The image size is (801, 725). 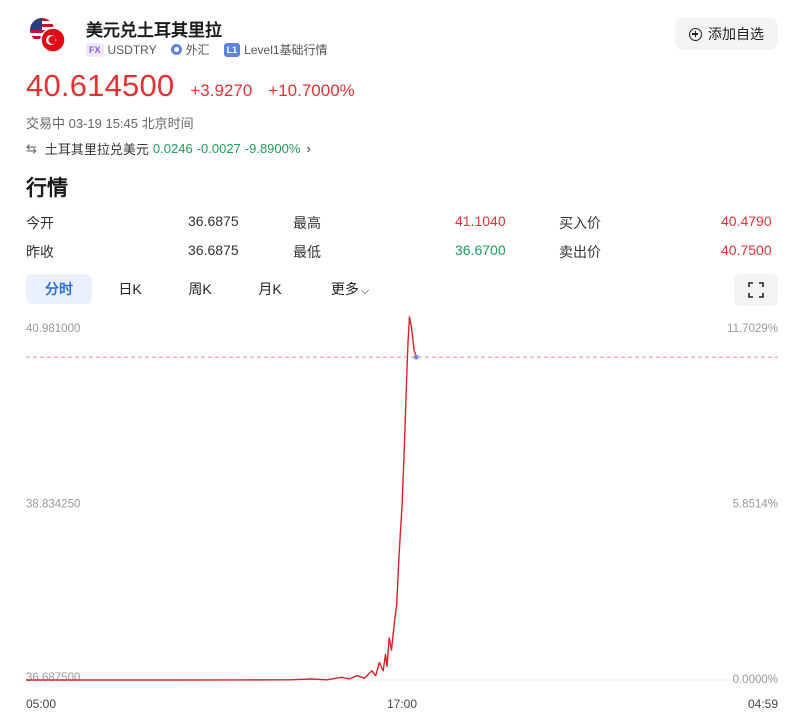 I want to click on tab-more: 更多 ⌵, so click(x=350, y=289).